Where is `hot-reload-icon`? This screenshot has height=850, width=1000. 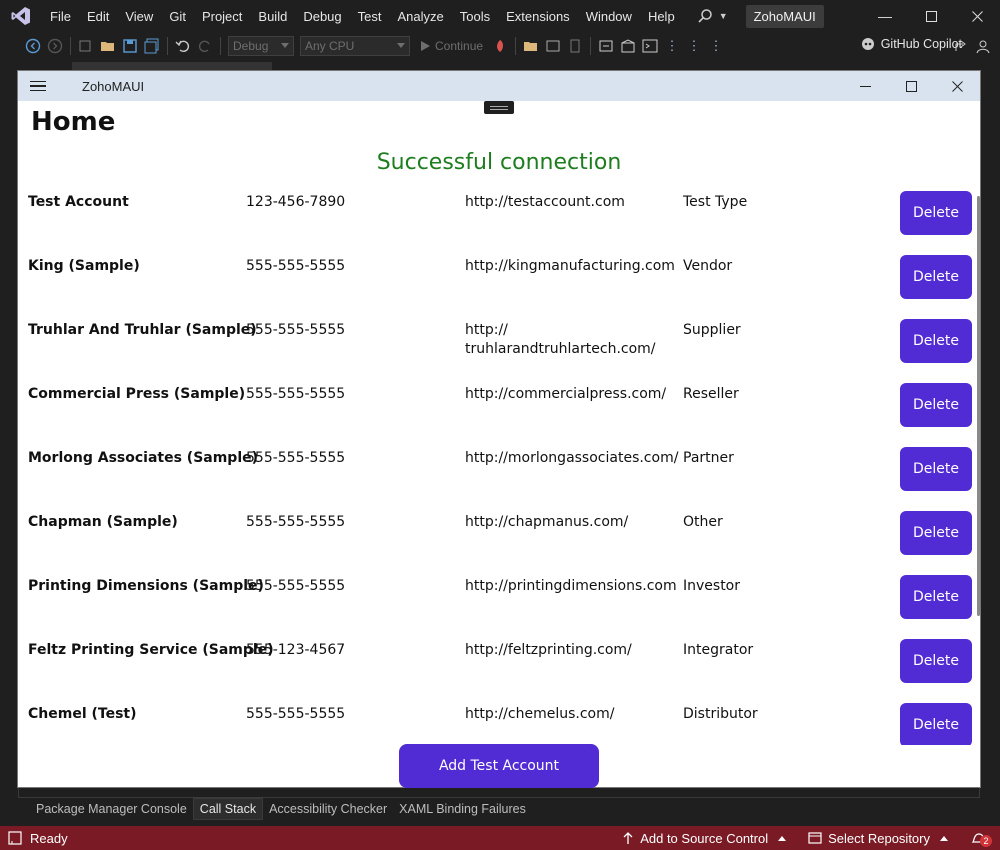
hot-reload-icon is located at coordinates (500, 46).